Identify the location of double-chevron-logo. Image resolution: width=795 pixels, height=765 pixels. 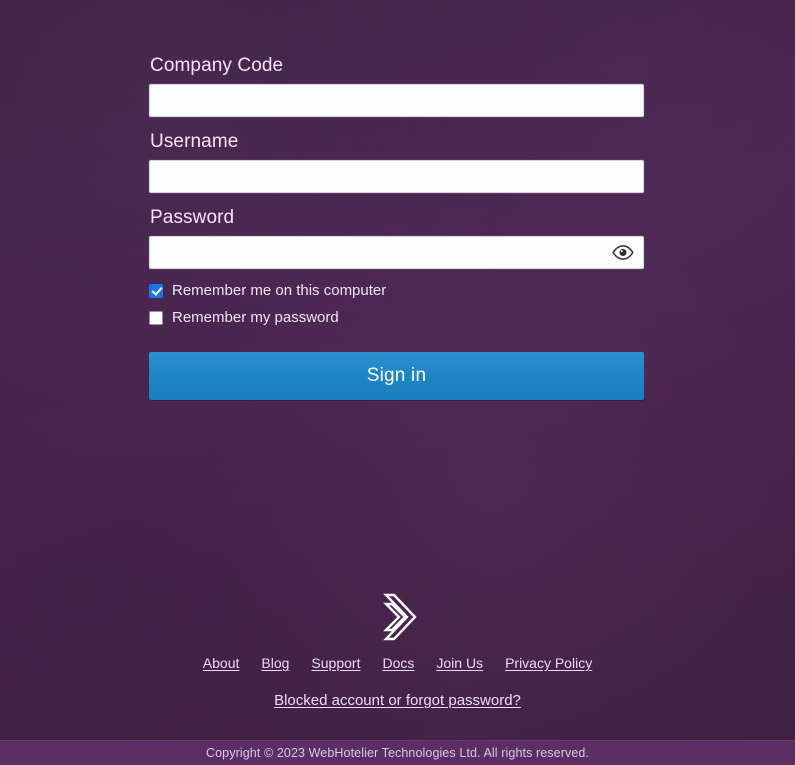
(399, 617).